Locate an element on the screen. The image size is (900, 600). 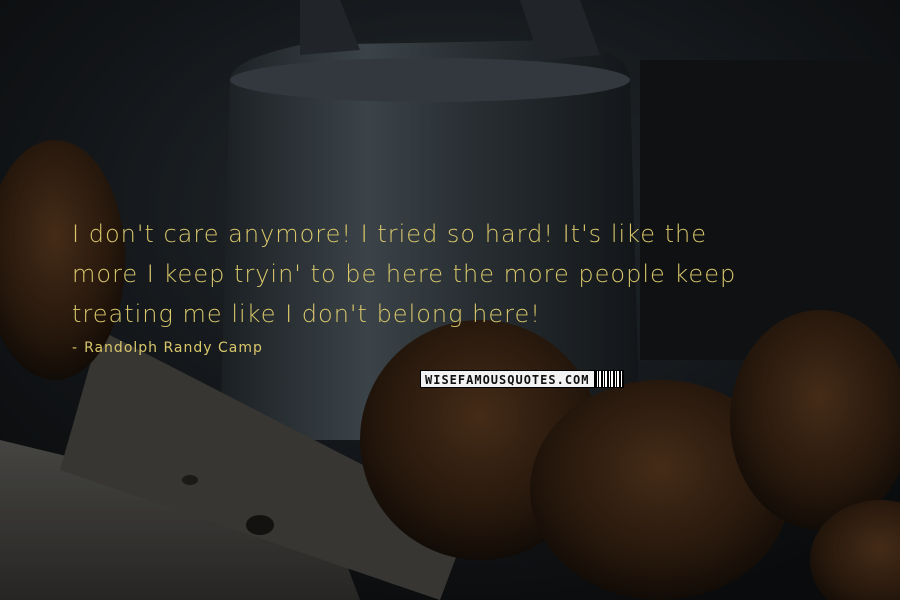
author-dash: - is located at coordinates (75, 348).